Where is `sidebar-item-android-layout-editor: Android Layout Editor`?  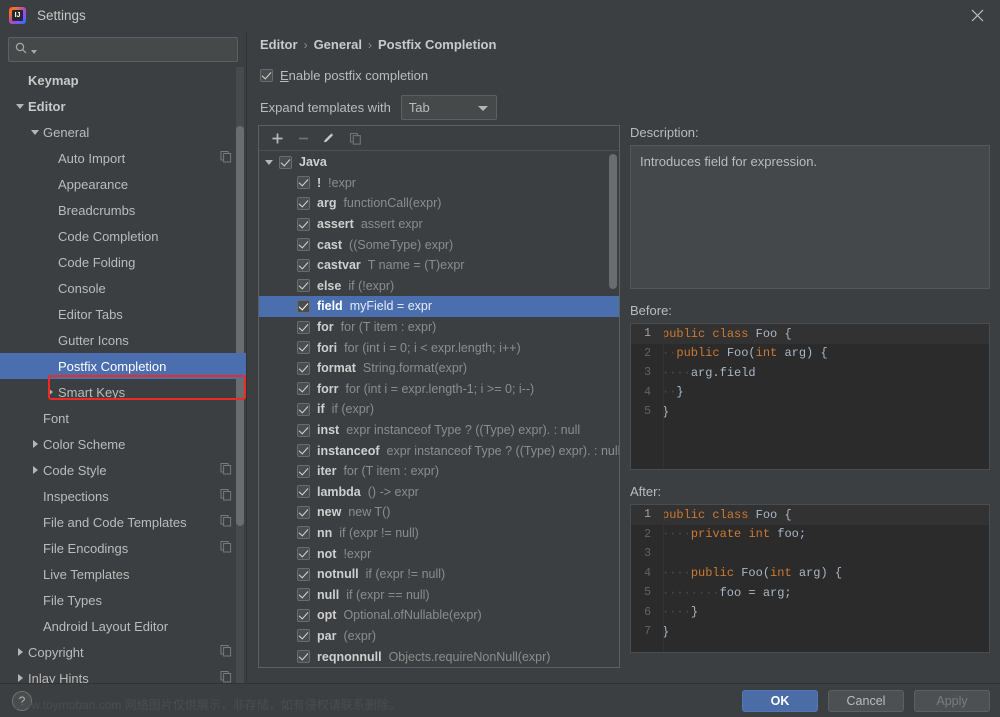
sidebar-item-android-layout-editor: Android Layout Editor is located at coordinates (123, 626).